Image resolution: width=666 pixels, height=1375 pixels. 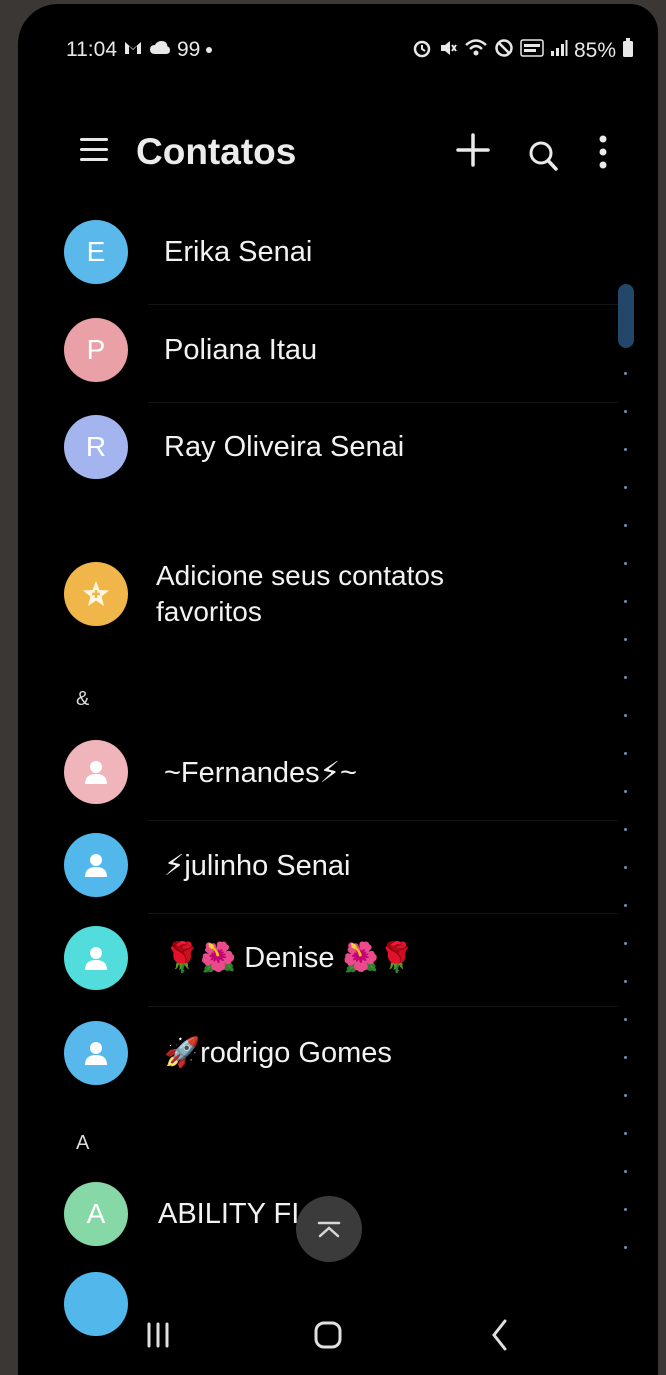 What do you see at coordinates (209, 50) in the screenshot?
I see `notification-dot-icon` at bounding box center [209, 50].